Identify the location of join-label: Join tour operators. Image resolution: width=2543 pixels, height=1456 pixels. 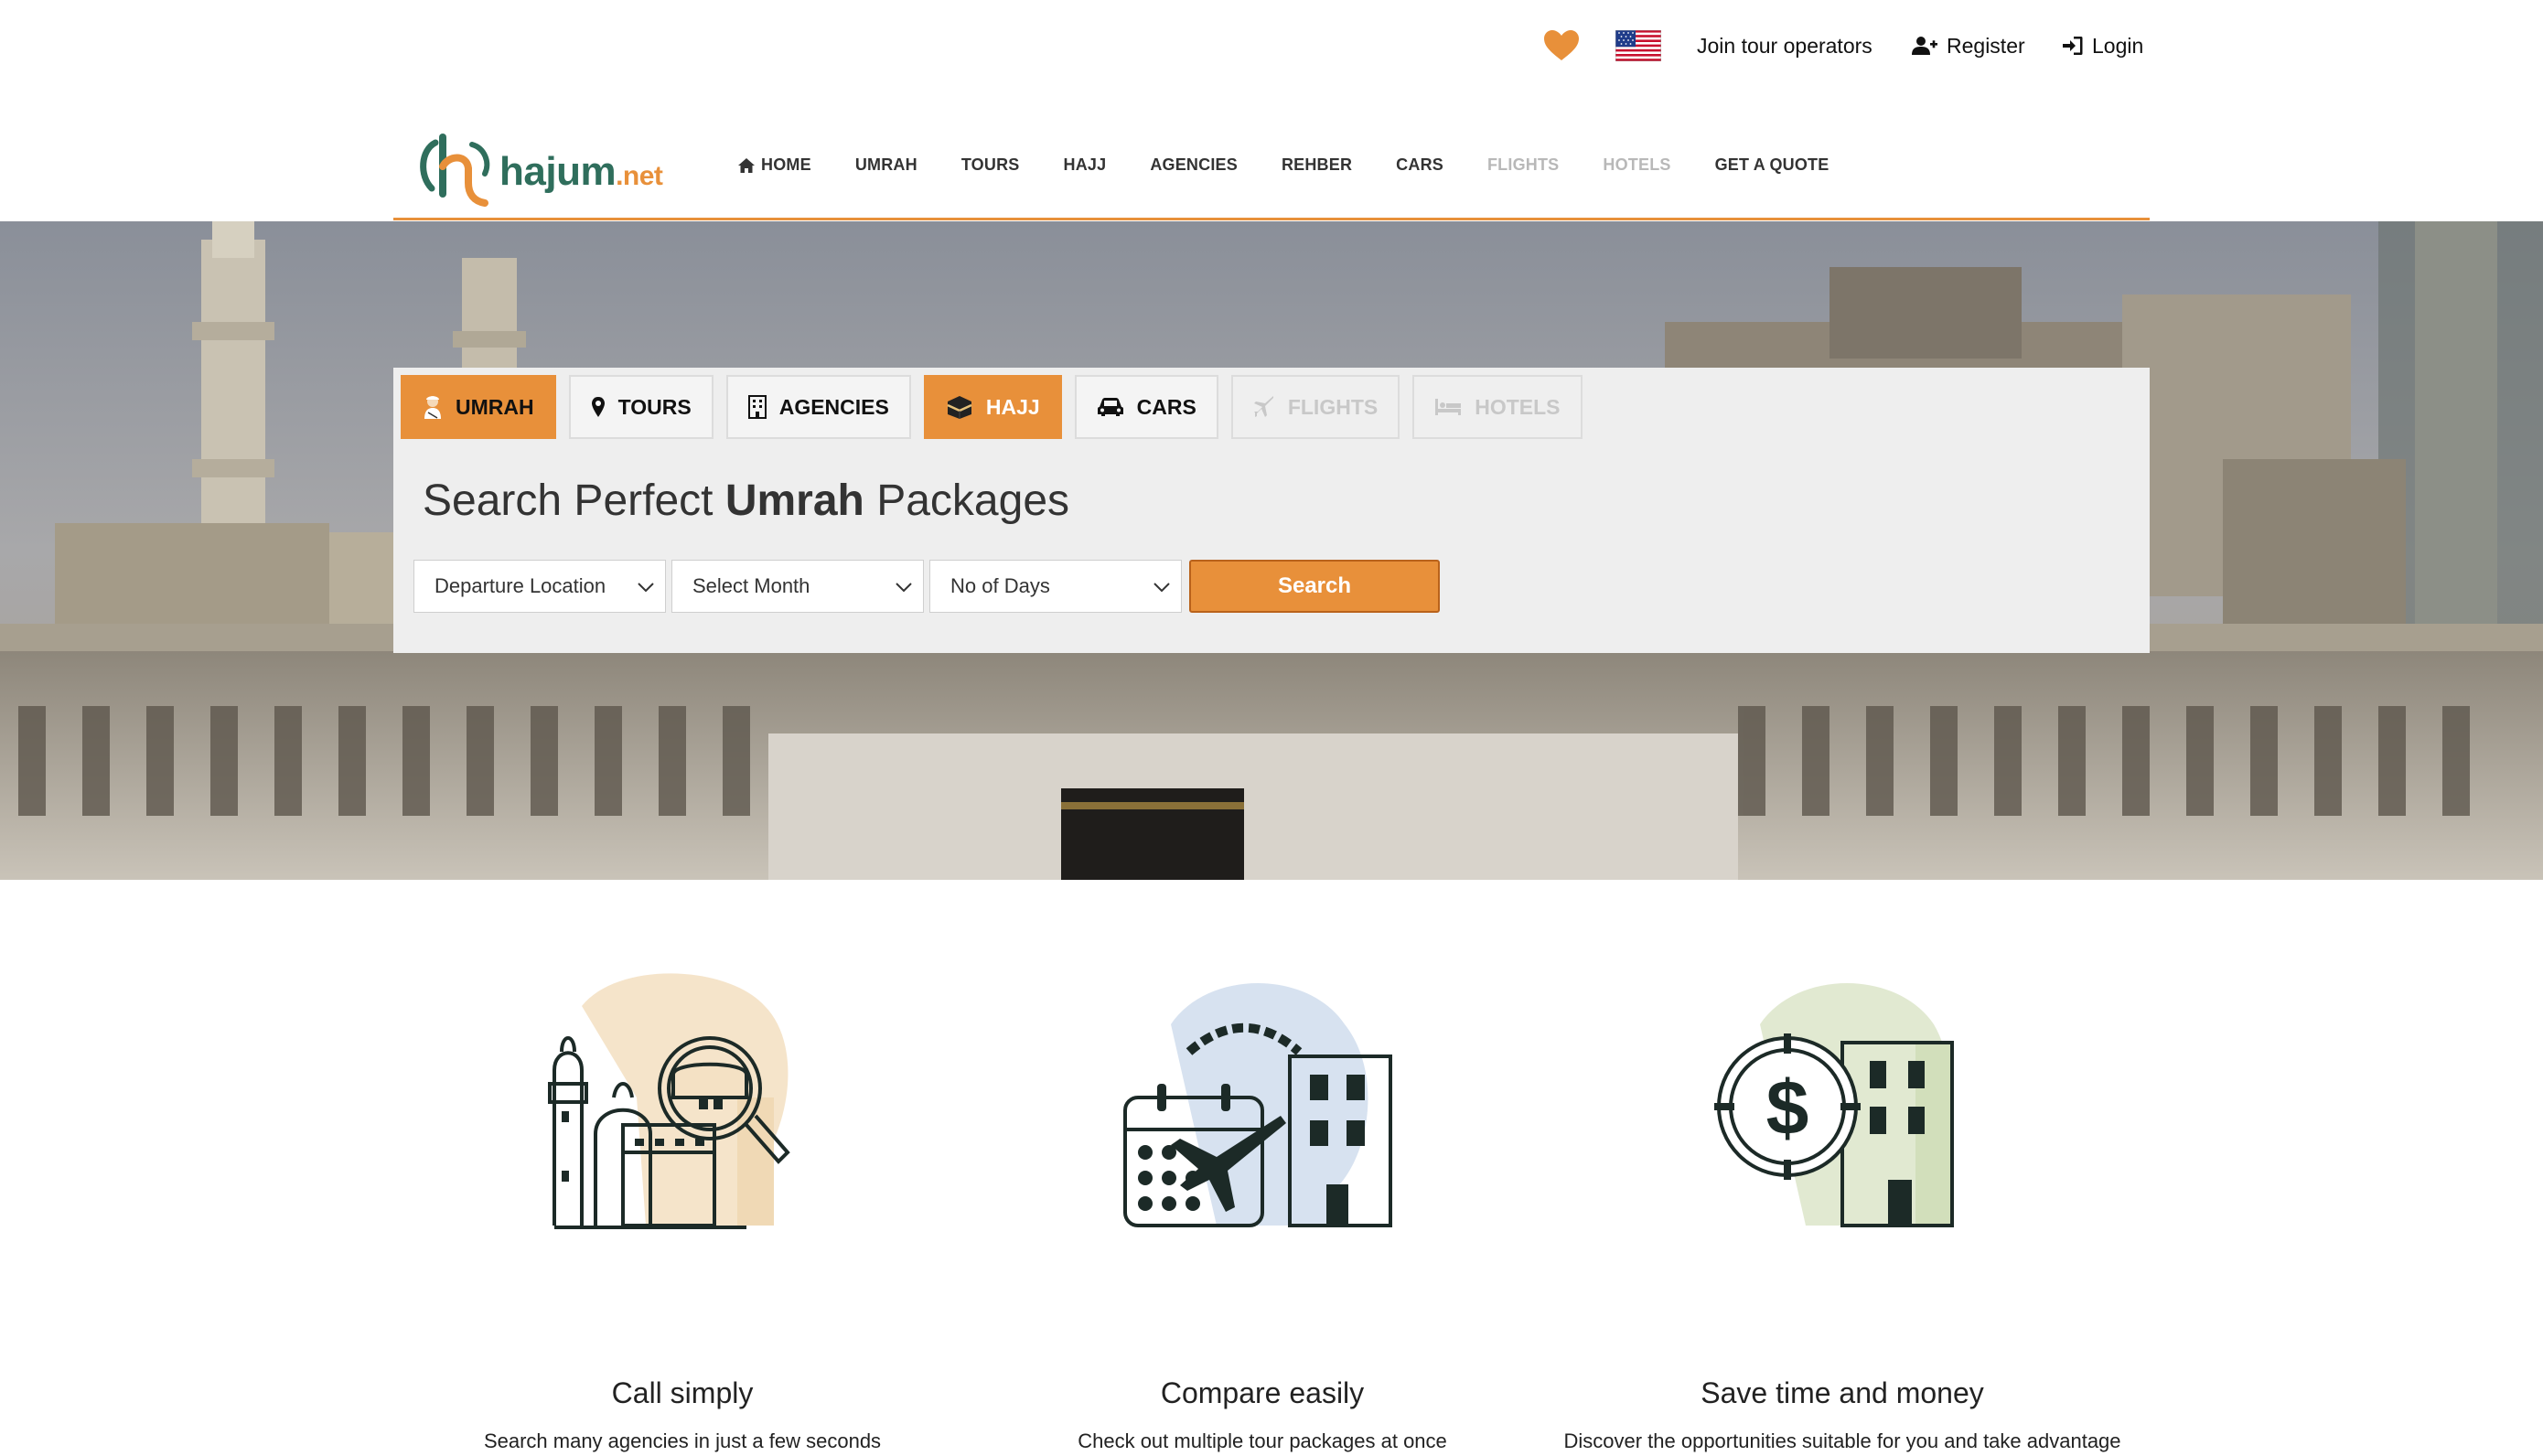
(1784, 45).